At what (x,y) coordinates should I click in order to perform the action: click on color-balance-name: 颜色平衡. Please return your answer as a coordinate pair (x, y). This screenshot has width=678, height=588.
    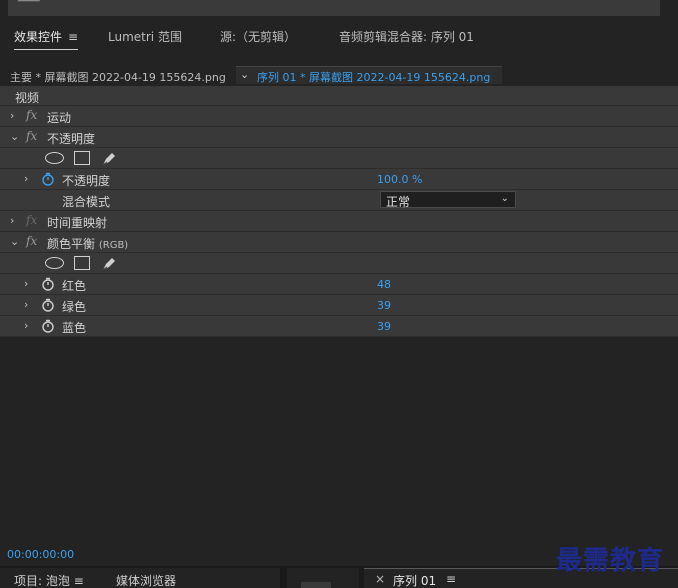
    Looking at the image, I should click on (71, 244).